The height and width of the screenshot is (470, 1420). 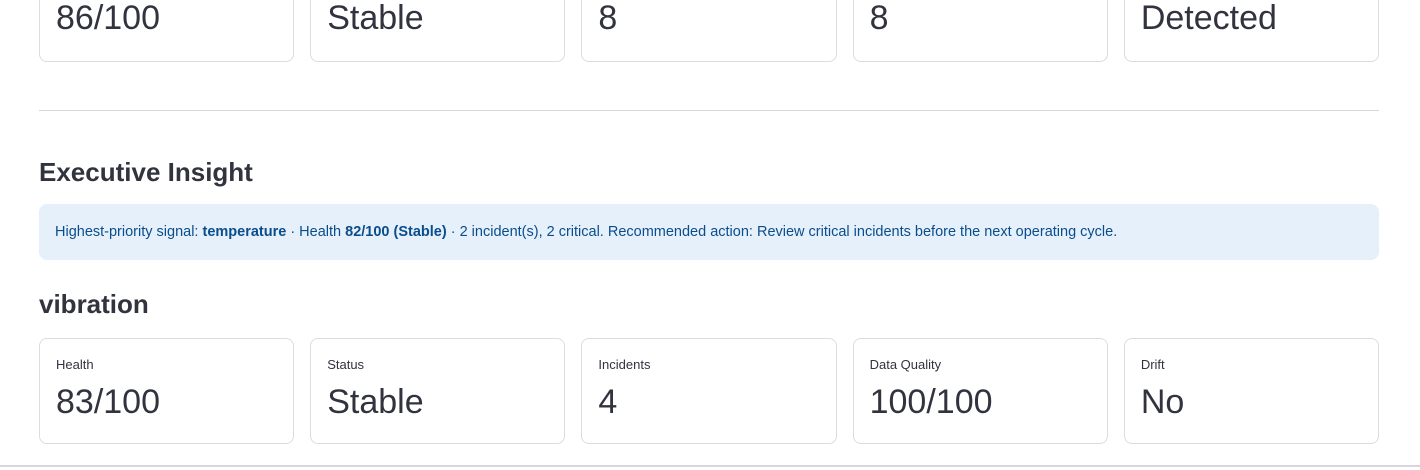 I want to click on metric-label: Health, so click(x=75, y=364).